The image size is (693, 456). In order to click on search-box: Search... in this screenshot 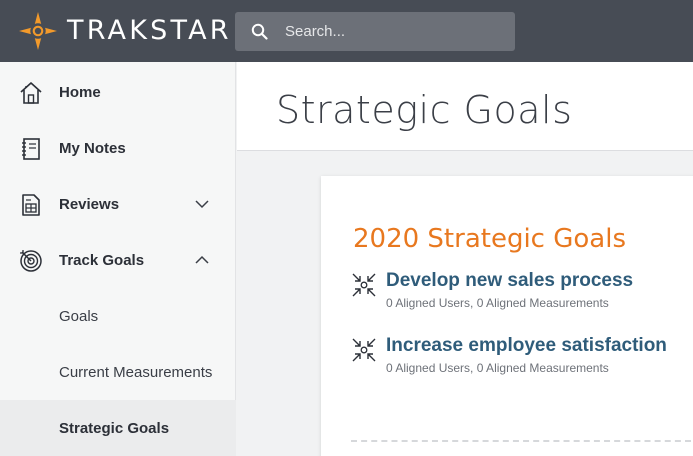, I will do `click(375, 31)`.